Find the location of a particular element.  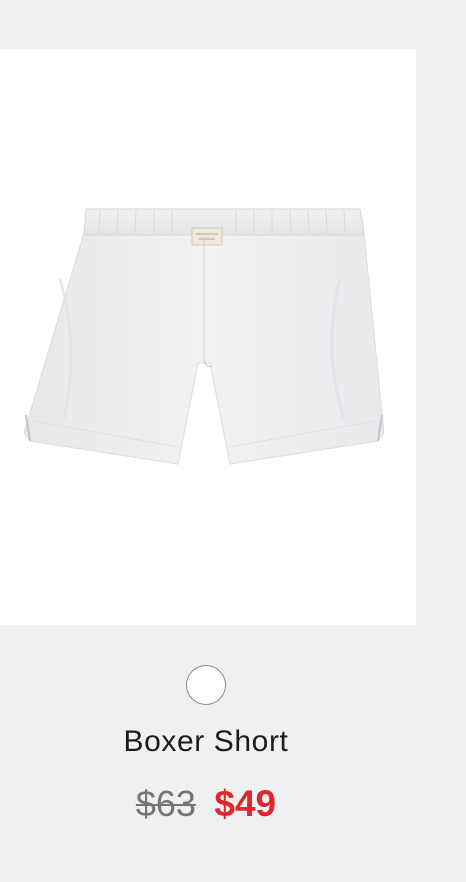

price-row: $63 $49 is located at coordinates (206, 808).